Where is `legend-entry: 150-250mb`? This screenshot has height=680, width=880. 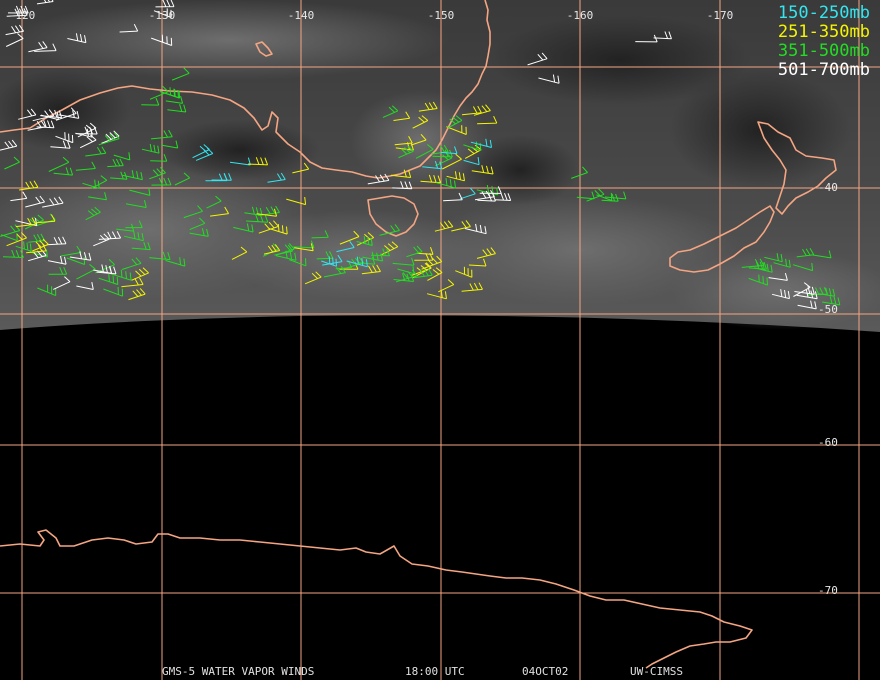
legend-entry: 150-250mb is located at coordinates (823, 13).